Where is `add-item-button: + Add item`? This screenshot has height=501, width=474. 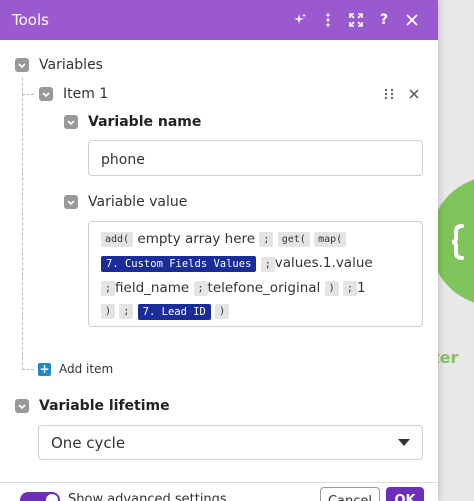
add-item-button: + Add item is located at coordinates (75, 369).